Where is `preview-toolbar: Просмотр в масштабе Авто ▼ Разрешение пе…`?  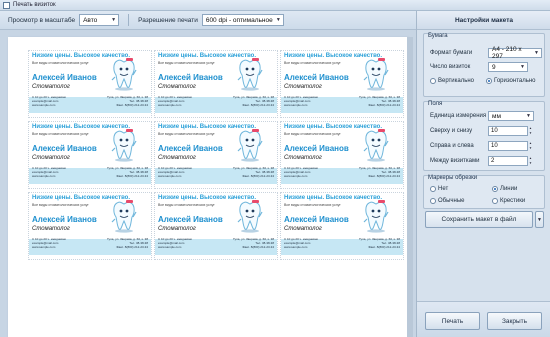
preview-toolbar: Просмотр в масштабе Авто ▼ Разрешение пе… is located at coordinates (208, 20).